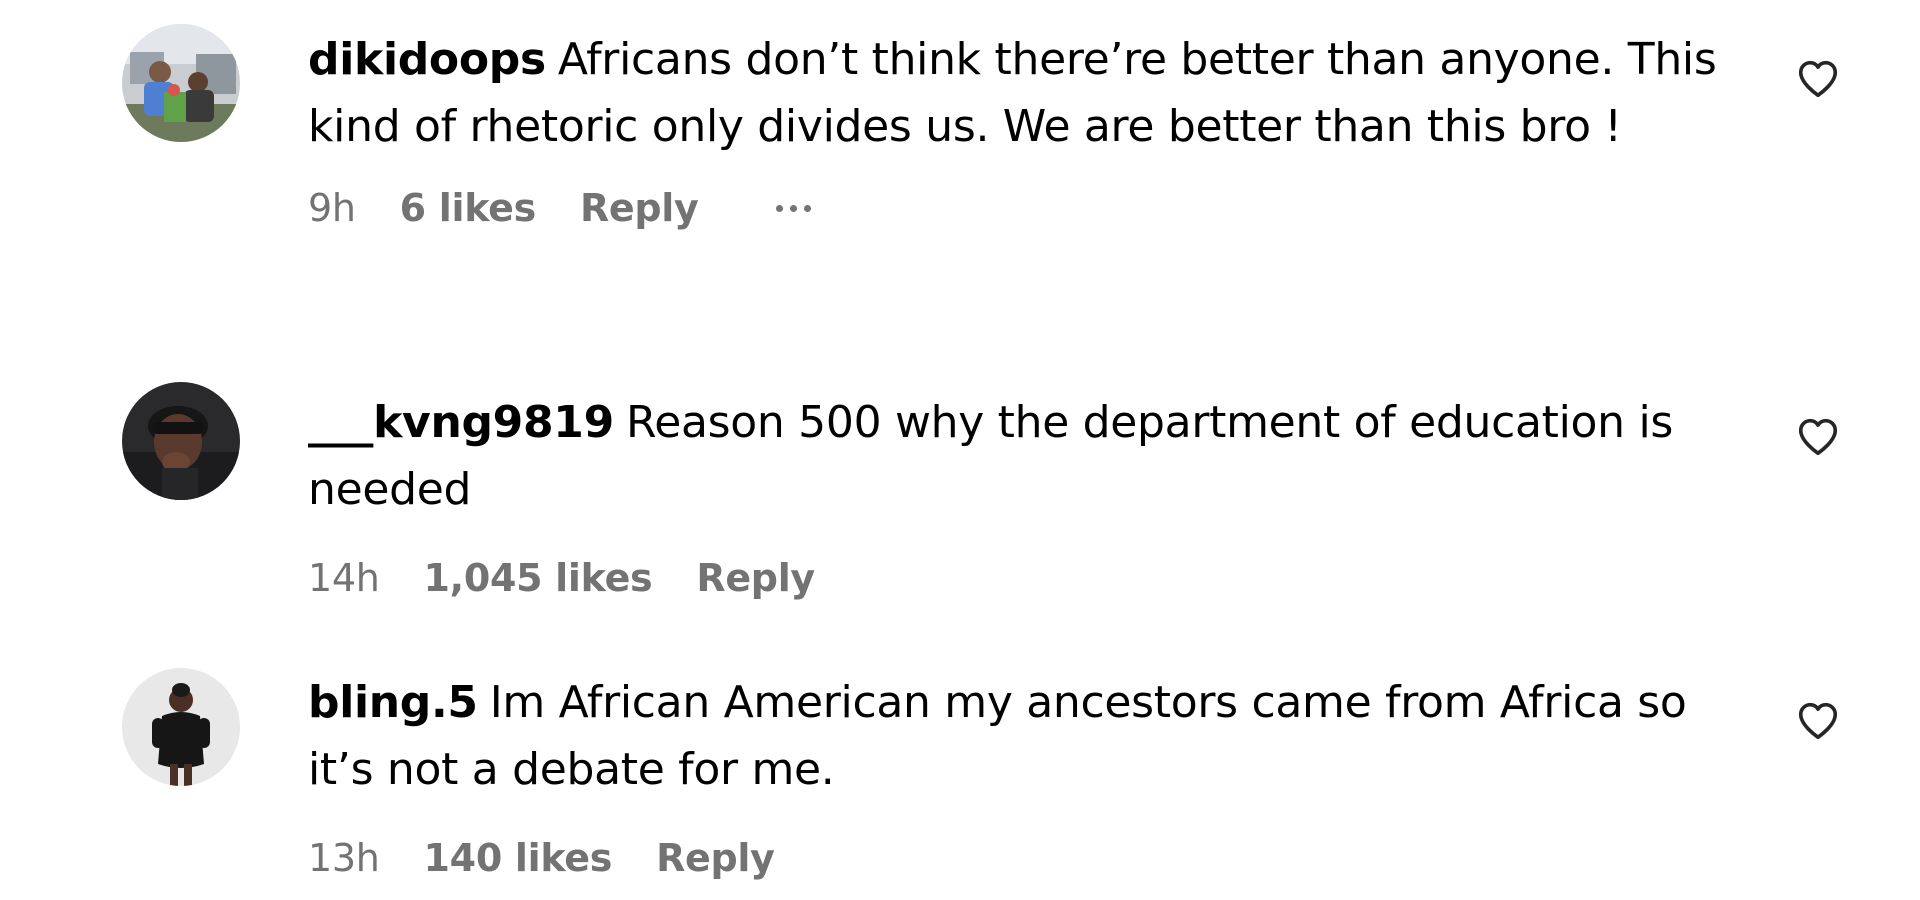 The width and height of the screenshot is (1920, 900). What do you see at coordinates (344, 858) in the screenshot?
I see `comment-timestamp: 13h` at bounding box center [344, 858].